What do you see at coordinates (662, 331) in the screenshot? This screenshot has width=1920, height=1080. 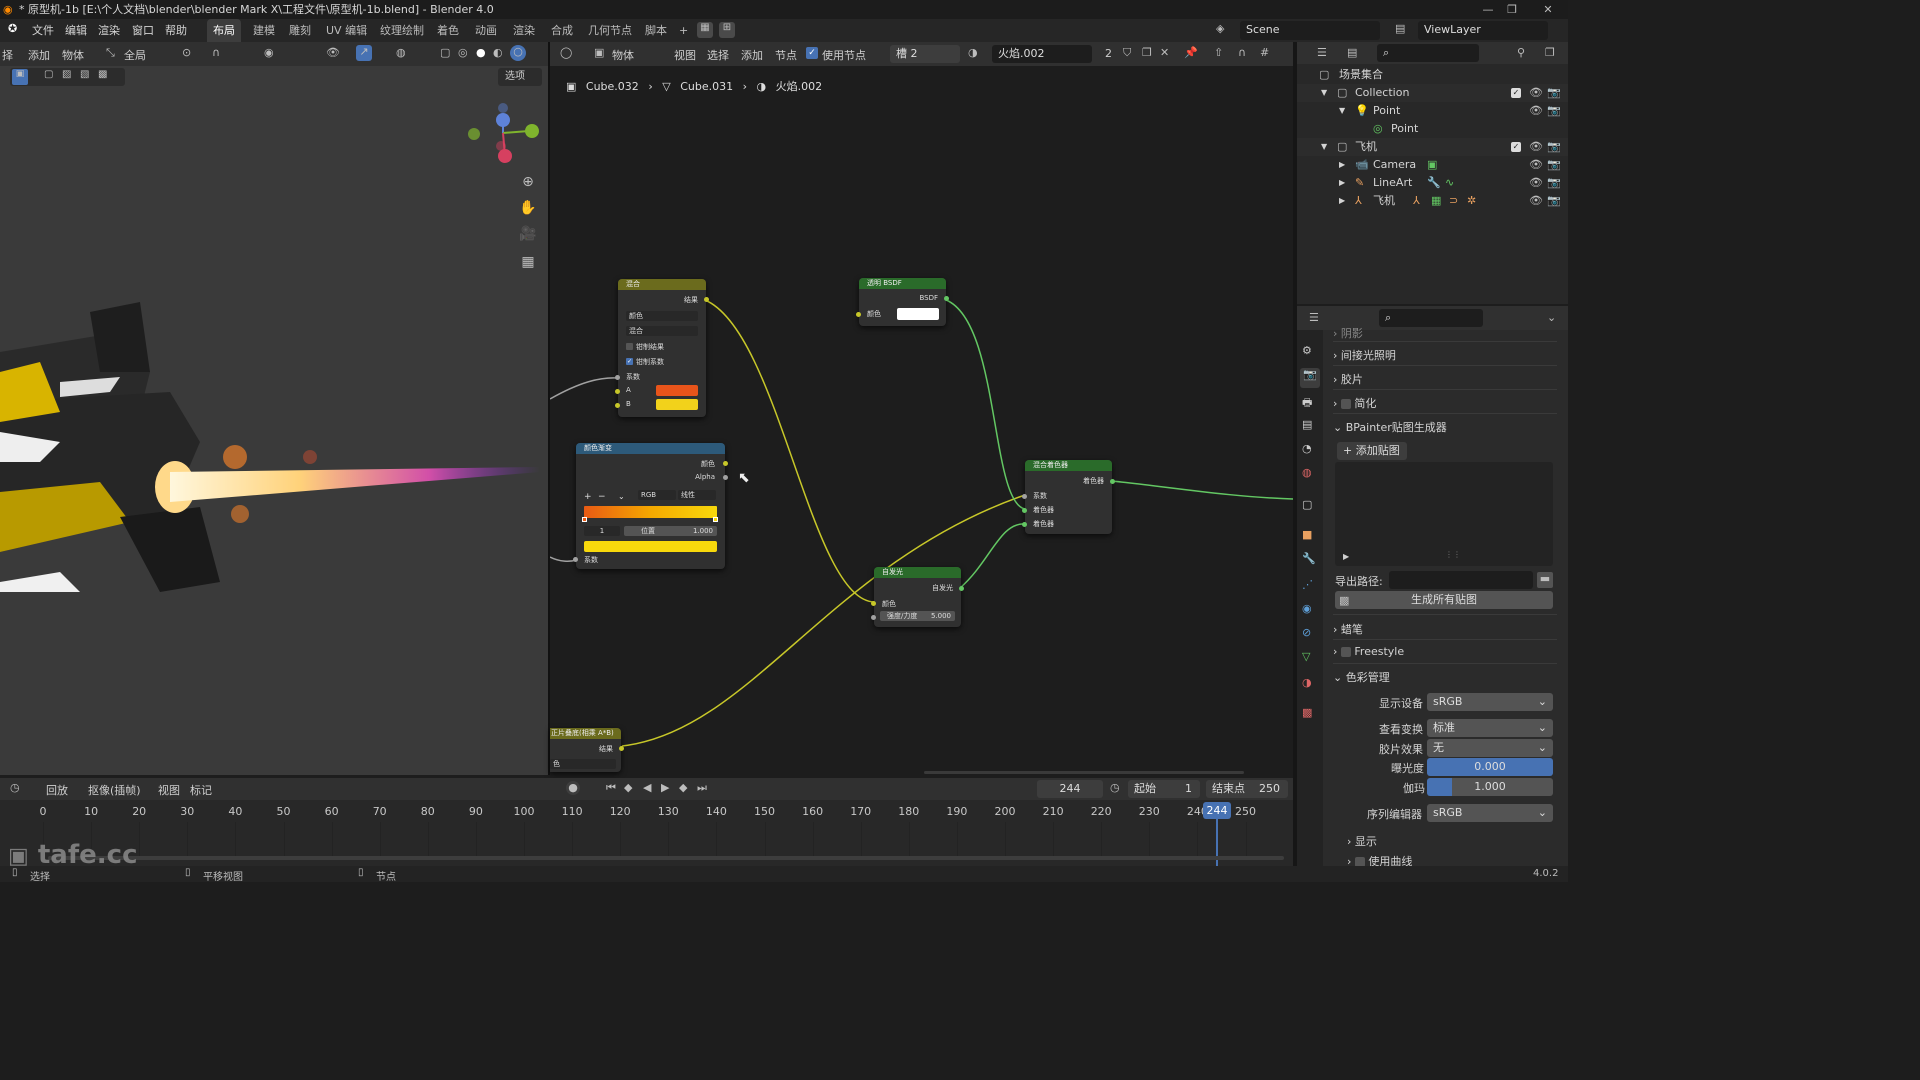 I see `mix-blend-mode-dropdown: 混合` at bounding box center [662, 331].